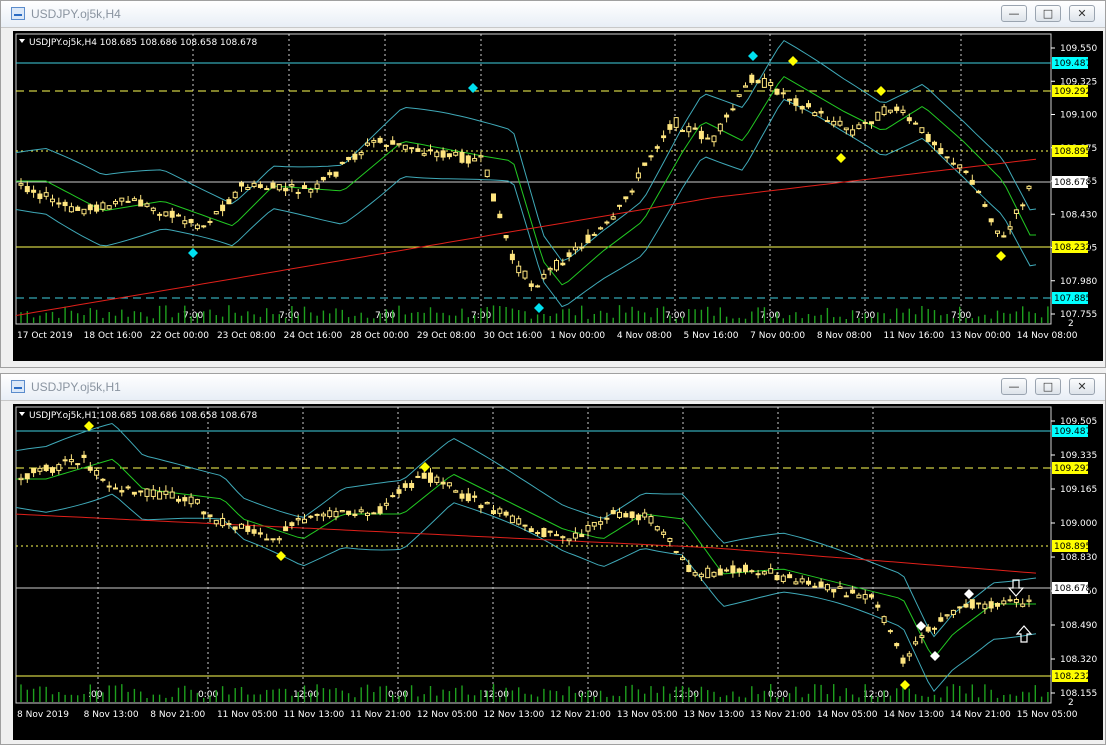 This screenshot has height=745, width=1106. Describe the element at coordinates (306, 695) in the screenshot. I see `grid-time-label: 12:00` at that location.